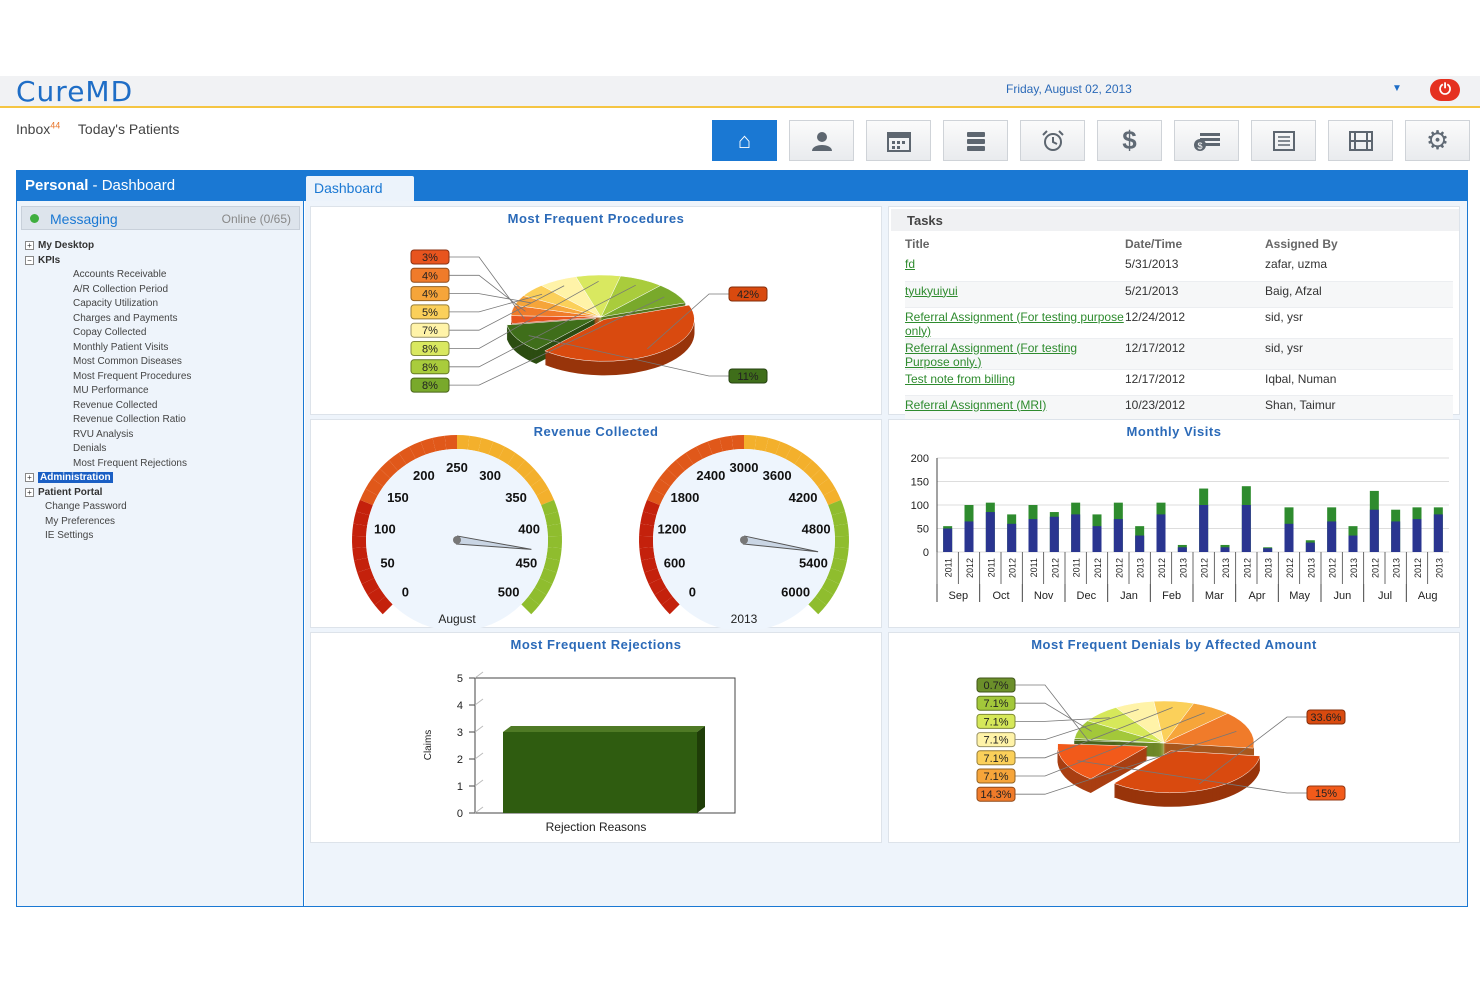  Describe the element at coordinates (1015, 408) in the screenshot. I see `task-title: Referral Assignment (MRI)` at that location.